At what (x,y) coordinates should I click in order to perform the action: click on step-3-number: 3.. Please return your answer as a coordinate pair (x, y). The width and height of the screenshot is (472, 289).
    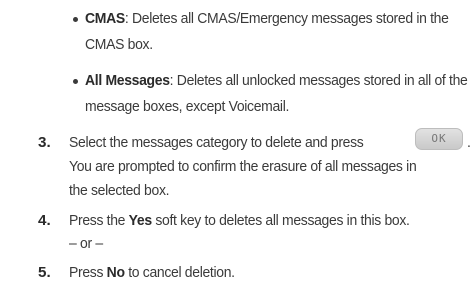
    Looking at the image, I should click on (44, 142).